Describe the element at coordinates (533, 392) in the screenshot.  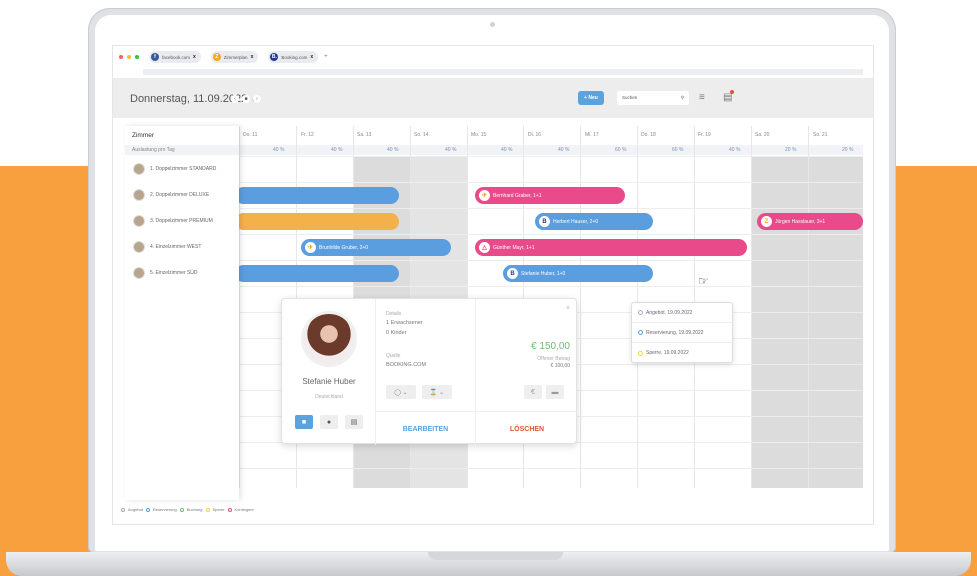
I see `euro-icon: €` at that location.